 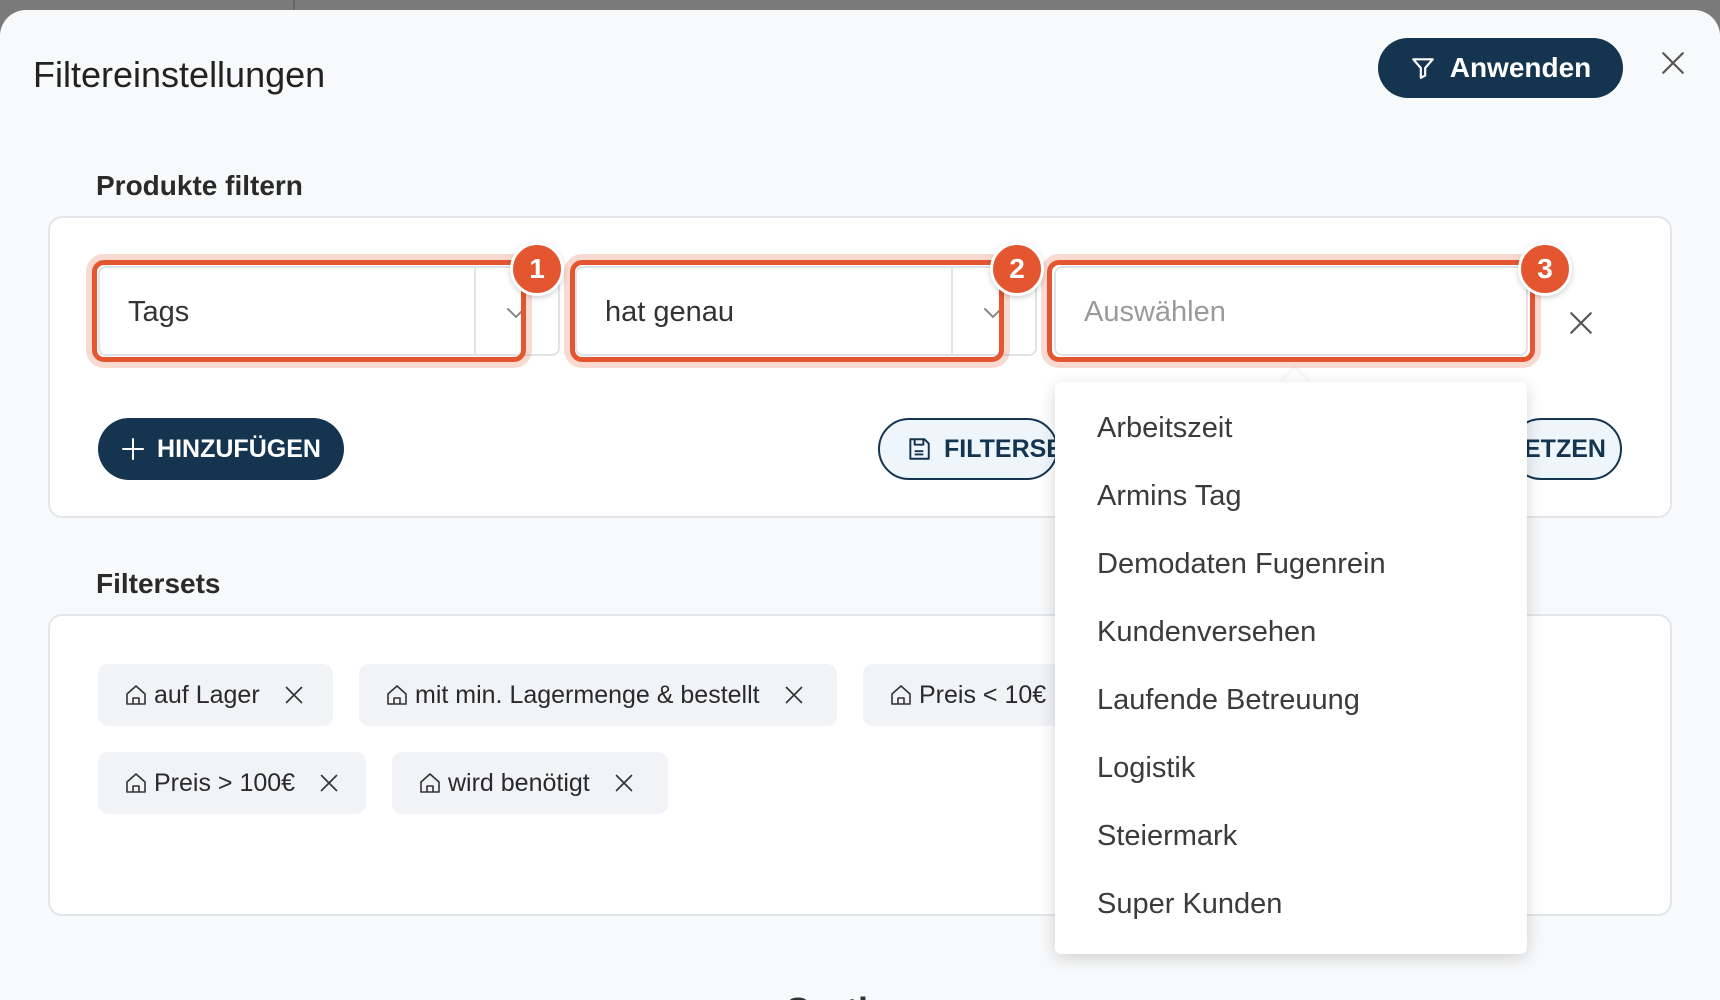 I want to click on filtersets-title: Filtersets, so click(x=158, y=583).